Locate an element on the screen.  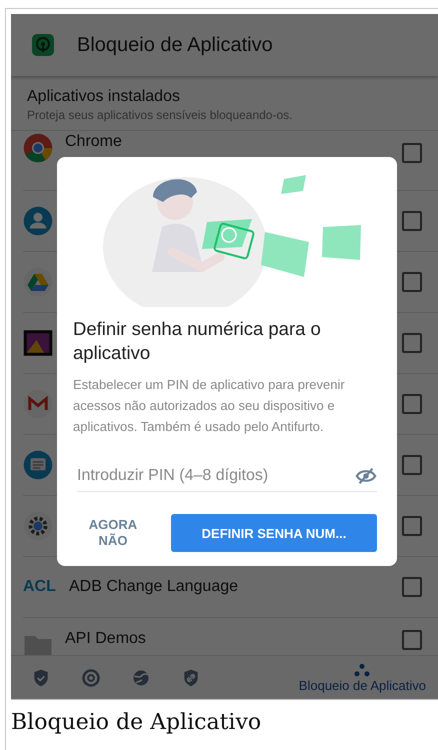
section-subtitle: Proteja seus aplicativos sensíveis bloqueando-os. is located at coordinates (160, 115).